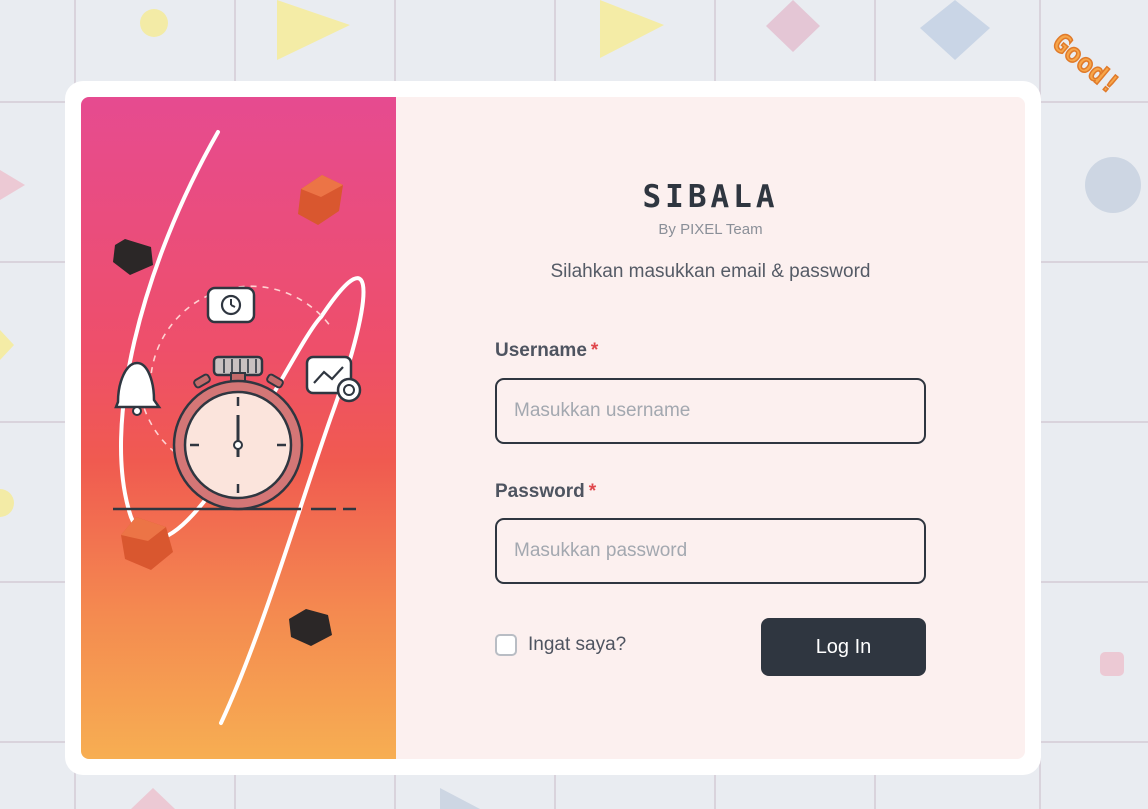 Image resolution: width=1148 pixels, height=809 pixels. What do you see at coordinates (710, 411) in the screenshot?
I see `username-input` at bounding box center [710, 411].